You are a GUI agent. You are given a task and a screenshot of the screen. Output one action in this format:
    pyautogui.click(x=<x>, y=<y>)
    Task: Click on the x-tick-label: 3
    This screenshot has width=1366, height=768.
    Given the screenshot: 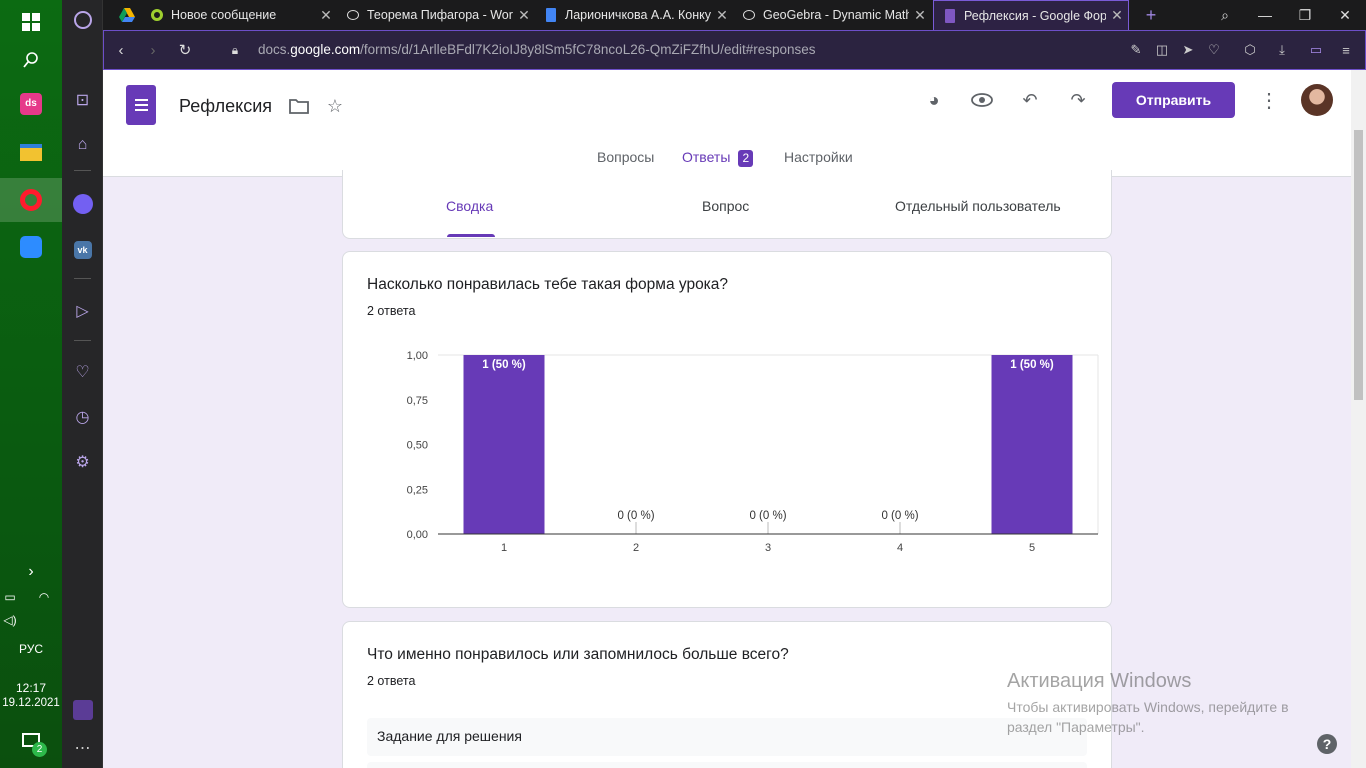 What is the action you would take?
    pyautogui.click(x=768, y=548)
    